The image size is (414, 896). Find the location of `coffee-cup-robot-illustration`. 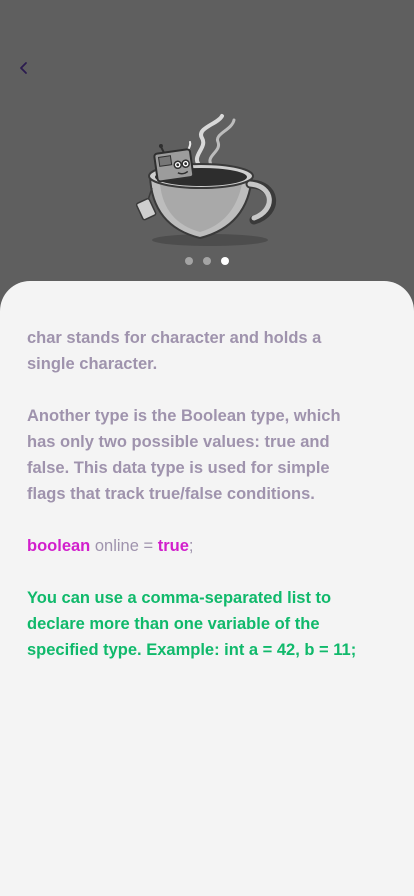

coffee-cup-robot-illustration is located at coordinates (205, 180).